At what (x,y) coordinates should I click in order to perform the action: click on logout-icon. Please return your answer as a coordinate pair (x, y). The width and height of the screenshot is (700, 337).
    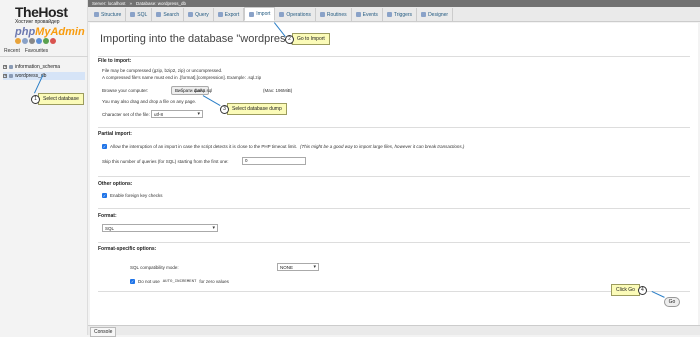
    Looking at the image, I should click on (25, 41).